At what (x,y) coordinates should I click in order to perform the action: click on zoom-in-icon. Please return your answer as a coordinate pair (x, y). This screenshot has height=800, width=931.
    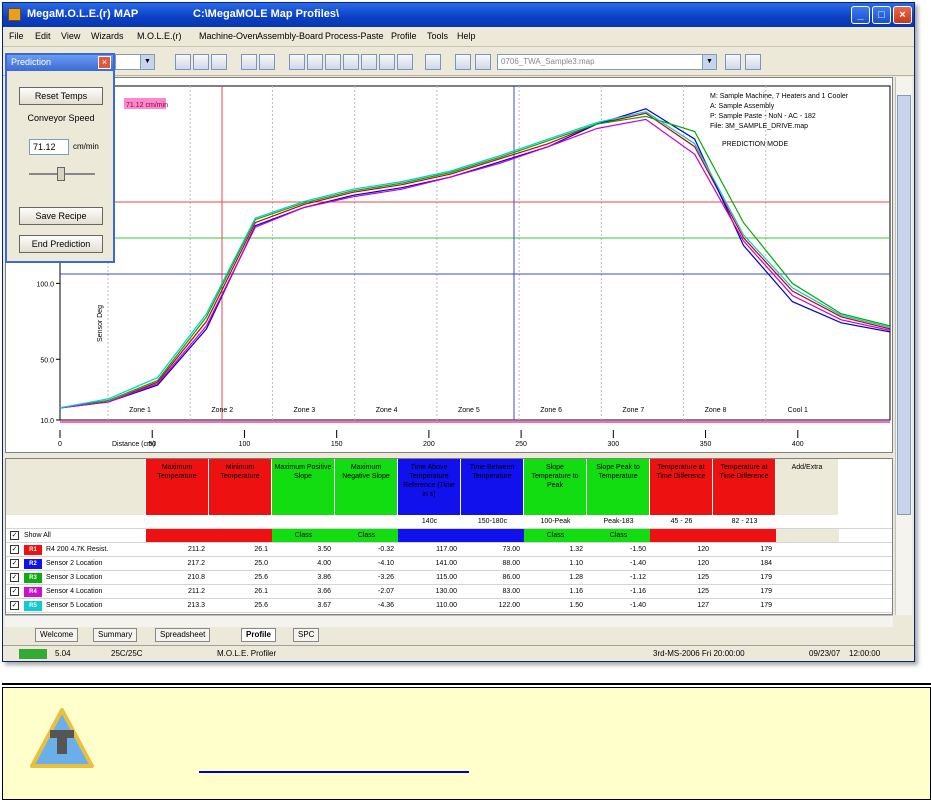
    Looking at the image, I should click on (249, 62).